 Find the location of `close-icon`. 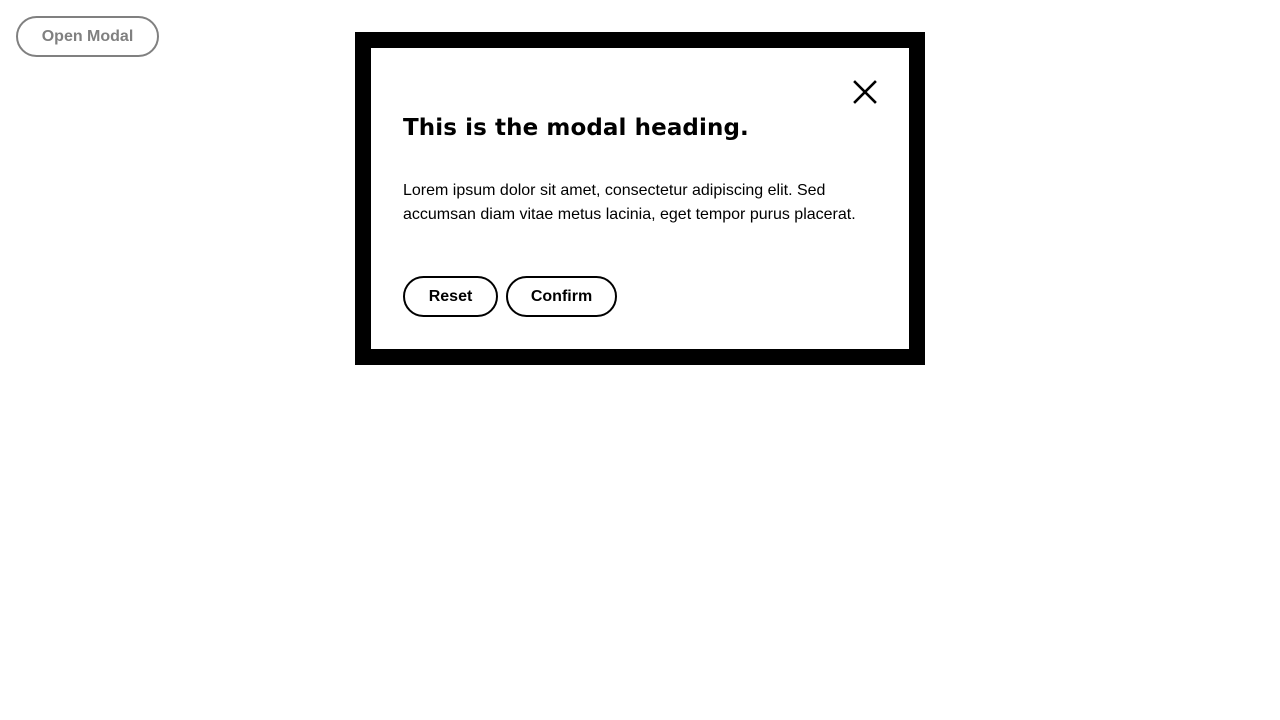

close-icon is located at coordinates (865, 92).